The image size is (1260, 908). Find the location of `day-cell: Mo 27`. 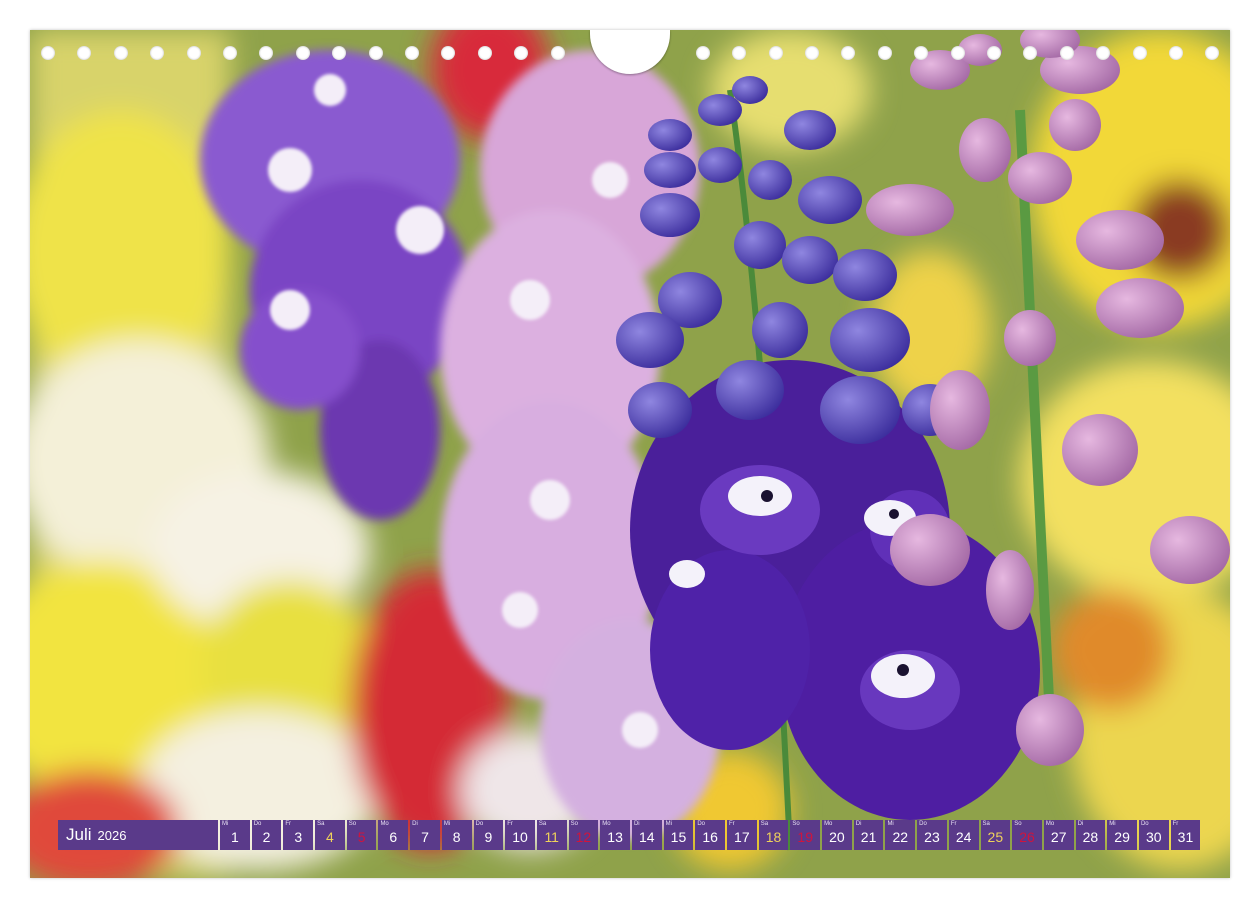

day-cell: Mo 27 is located at coordinates (1058, 835).